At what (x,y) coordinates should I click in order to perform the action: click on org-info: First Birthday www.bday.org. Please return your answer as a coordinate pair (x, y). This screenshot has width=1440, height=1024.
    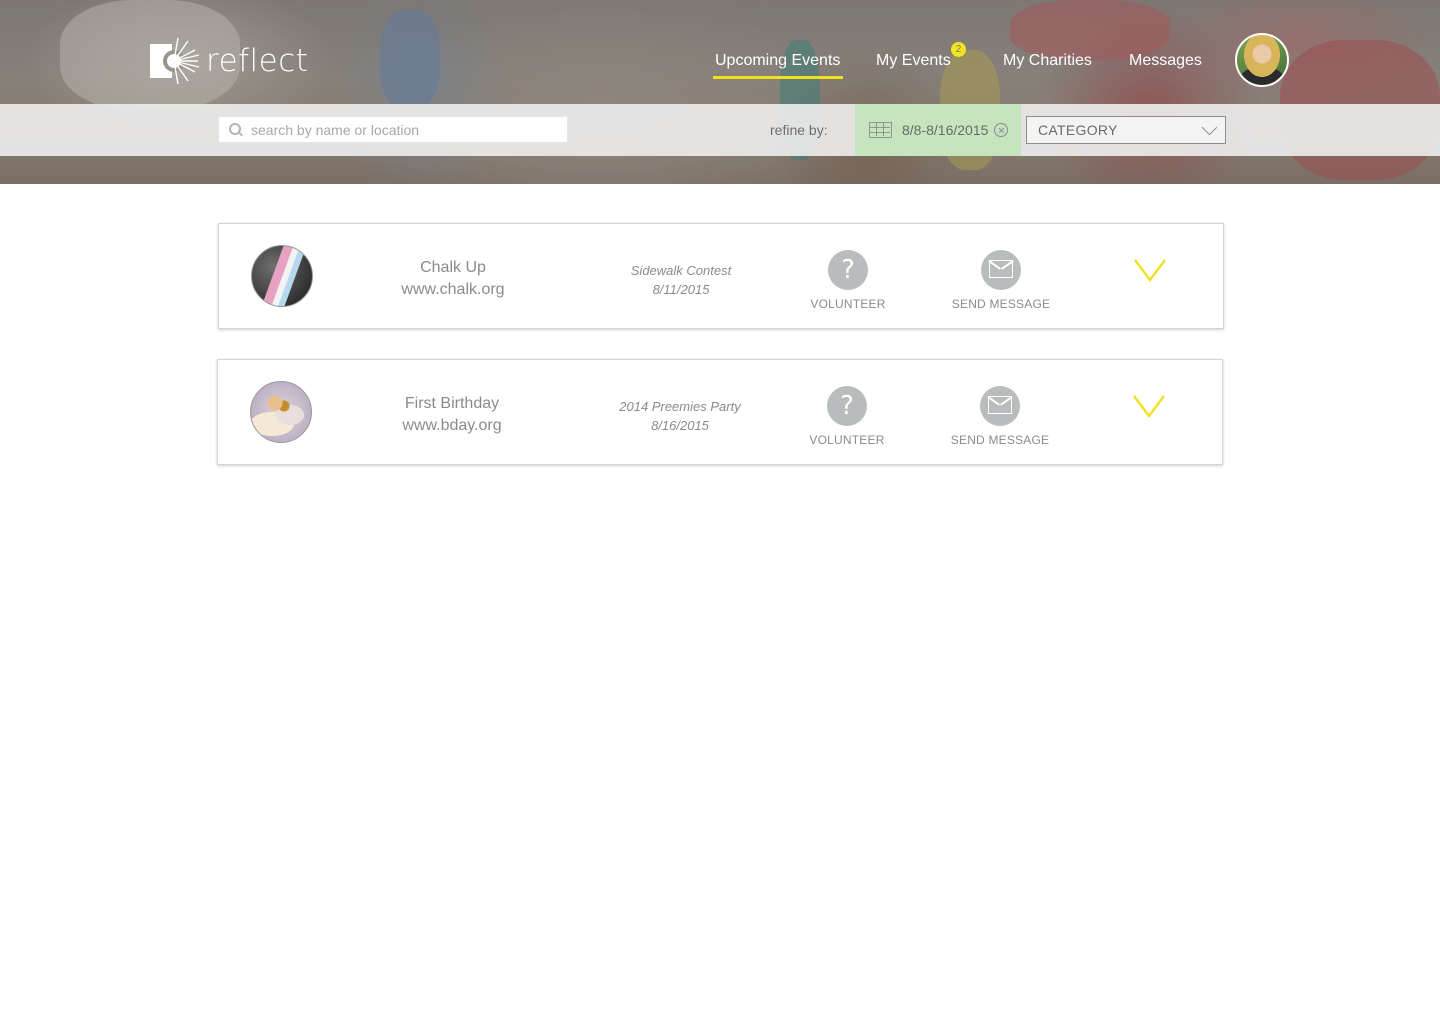
    Looking at the image, I should click on (452, 415).